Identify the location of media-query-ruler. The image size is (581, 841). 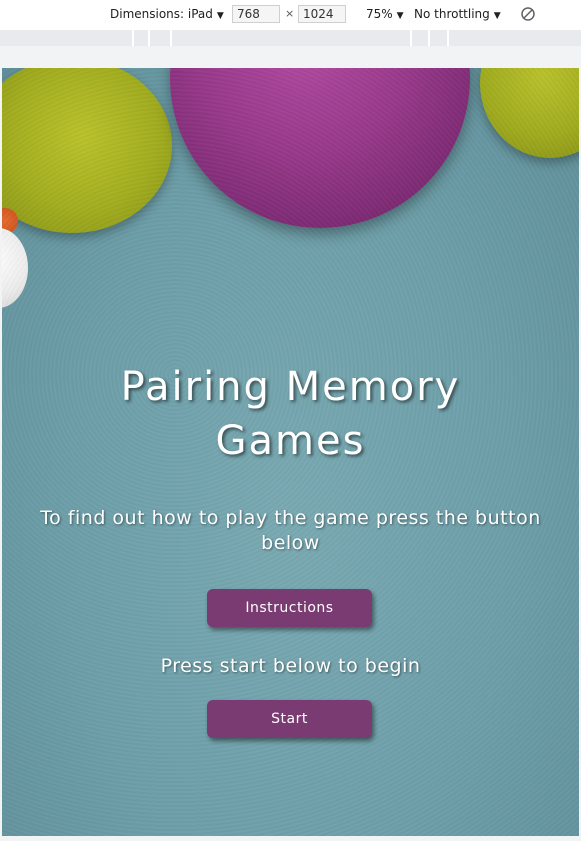
(290, 38).